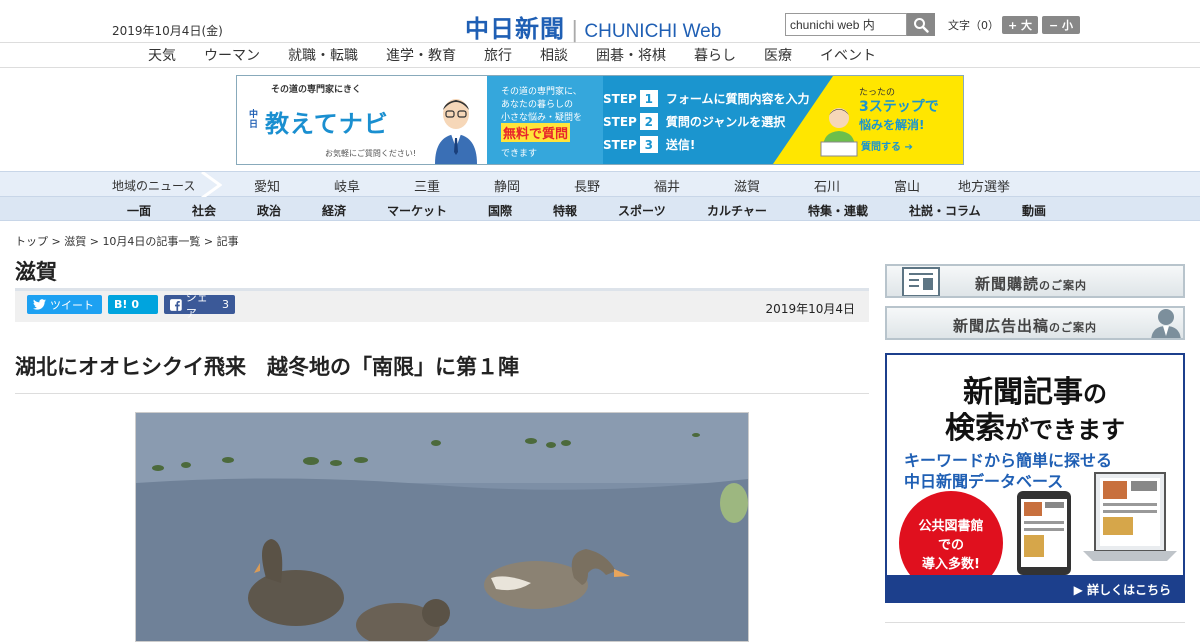 The width and height of the screenshot is (1200, 642). What do you see at coordinates (921, 281) in the screenshot?
I see `newspaper-icon` at bounding box center [921, 281].